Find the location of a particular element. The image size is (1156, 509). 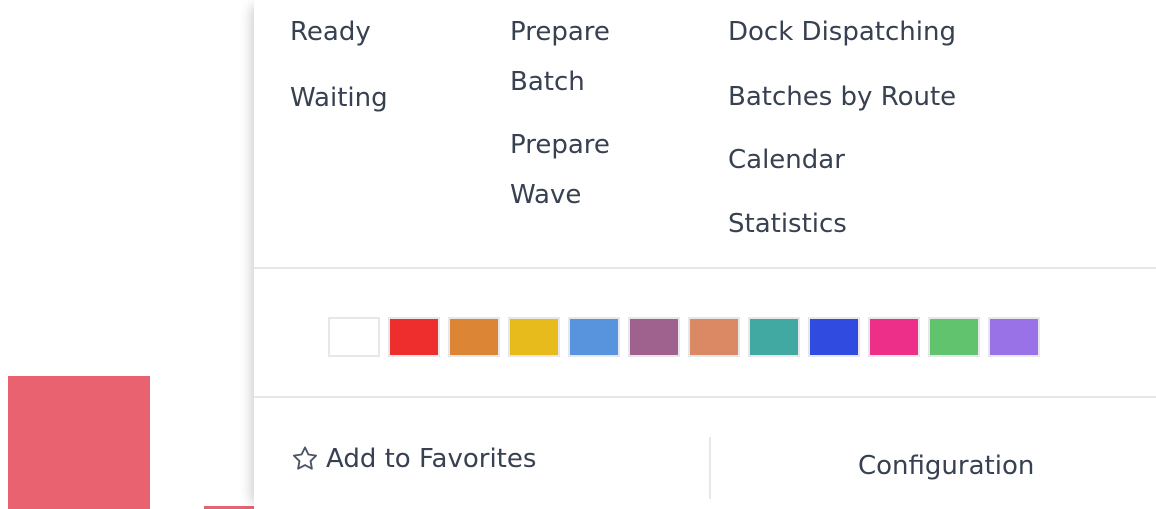

menu-item-batches-by-route: Batches by Route is located at coordinates (842, 97).